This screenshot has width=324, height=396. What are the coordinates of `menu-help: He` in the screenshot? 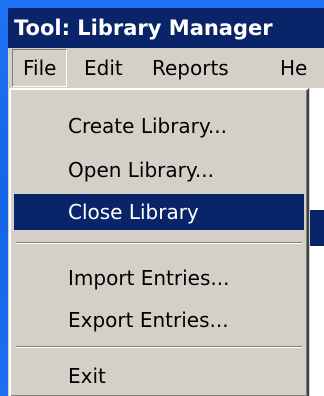 It's located at (293, 68).